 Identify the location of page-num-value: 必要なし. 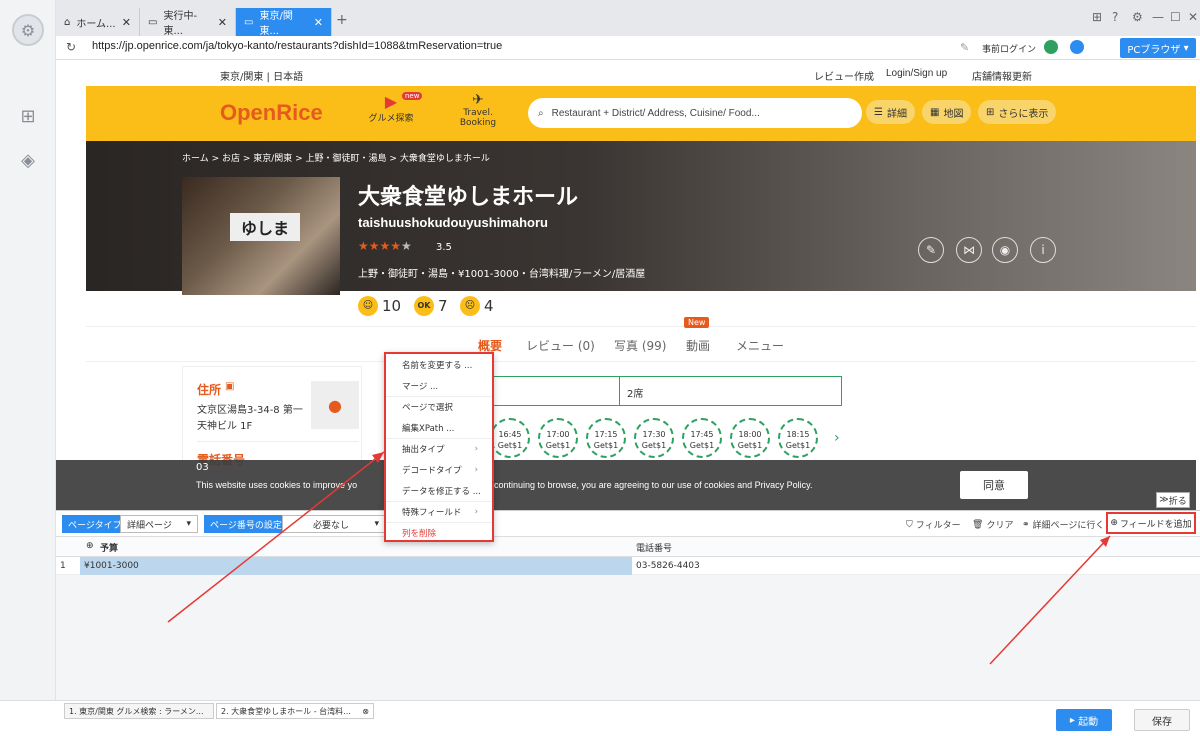
(331, 525).